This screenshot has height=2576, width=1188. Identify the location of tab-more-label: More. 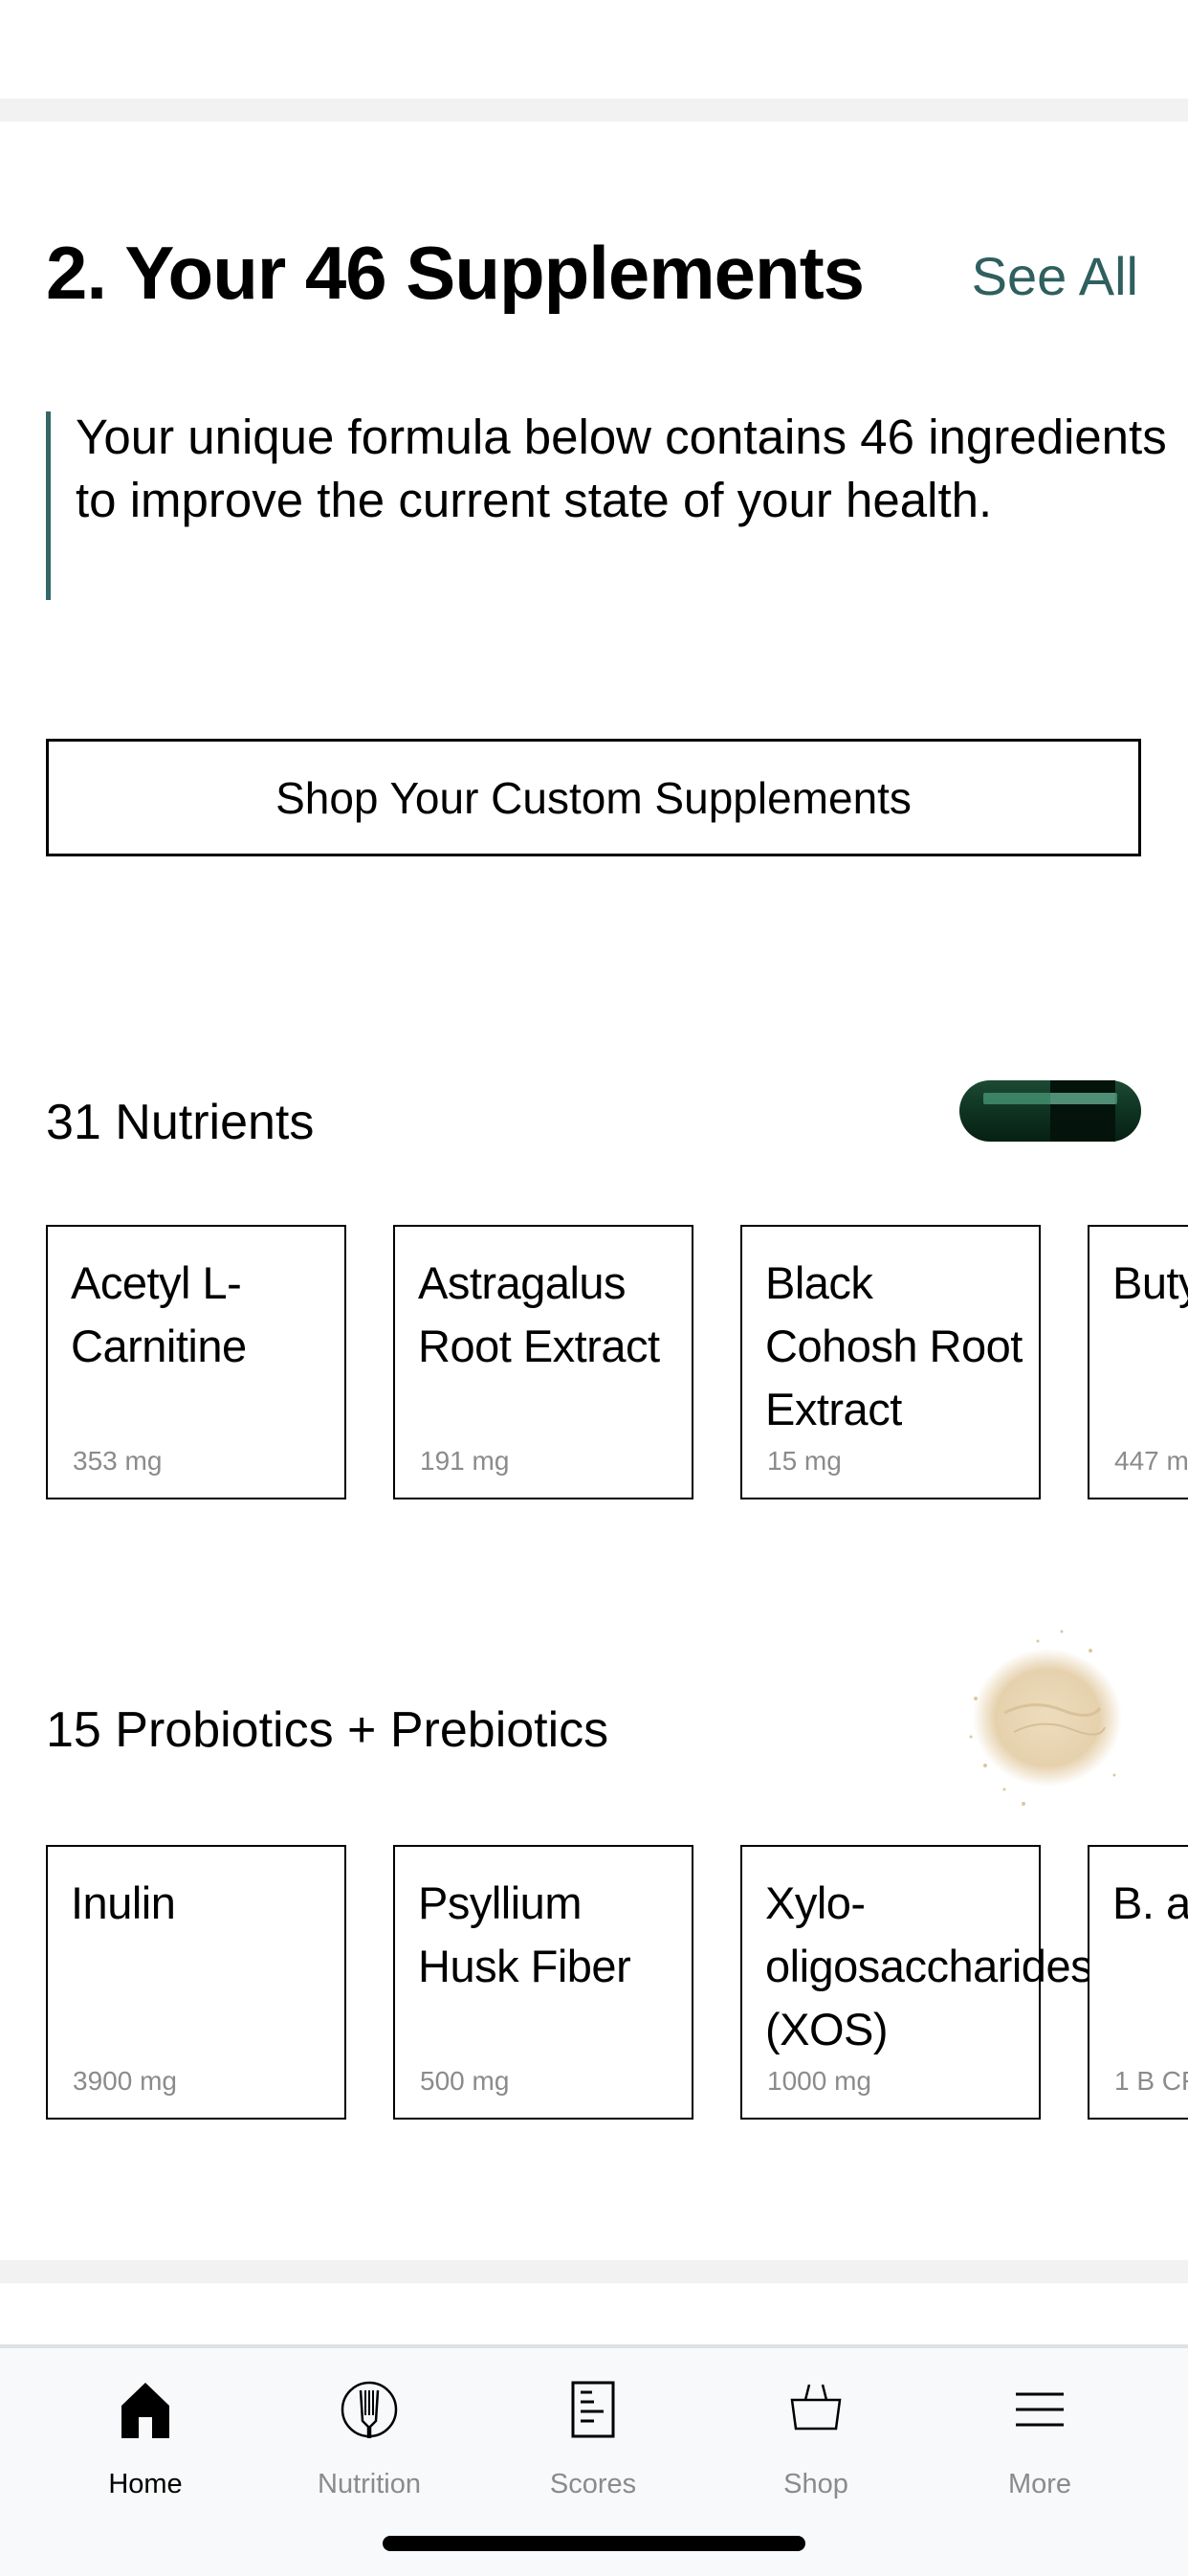
(1039, 2484).